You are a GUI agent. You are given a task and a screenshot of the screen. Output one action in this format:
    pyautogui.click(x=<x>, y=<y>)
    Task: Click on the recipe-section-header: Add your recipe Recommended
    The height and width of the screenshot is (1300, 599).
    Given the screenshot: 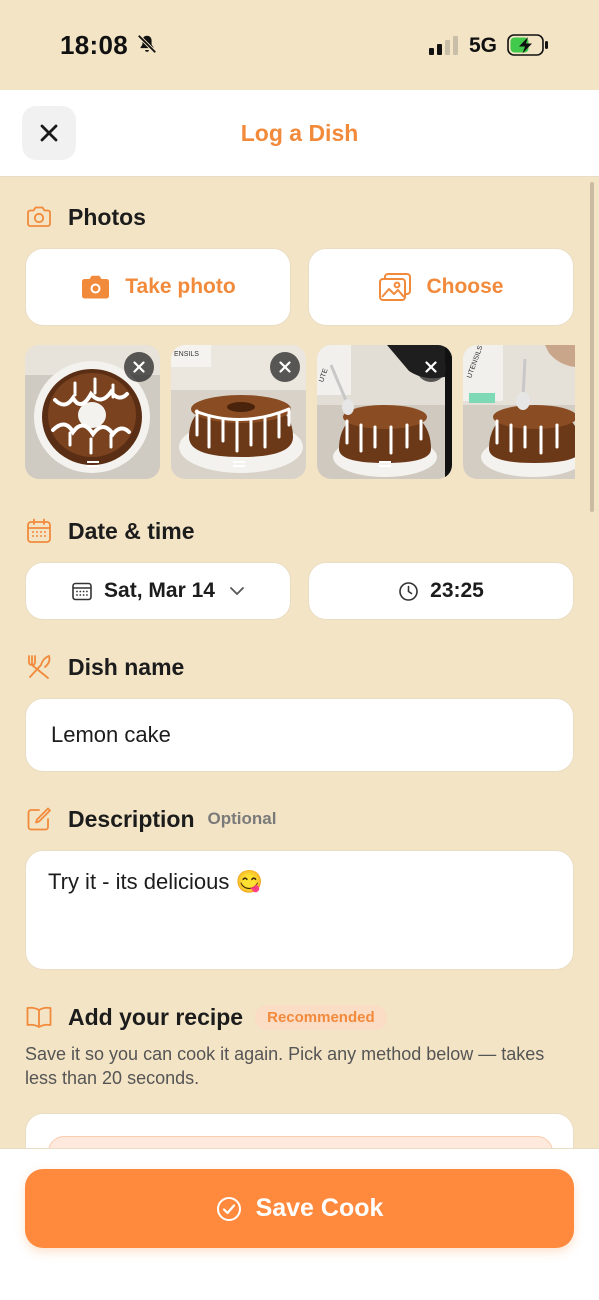 What is the action you would take?
    pyautogui.click(x=206, y=1017)
    